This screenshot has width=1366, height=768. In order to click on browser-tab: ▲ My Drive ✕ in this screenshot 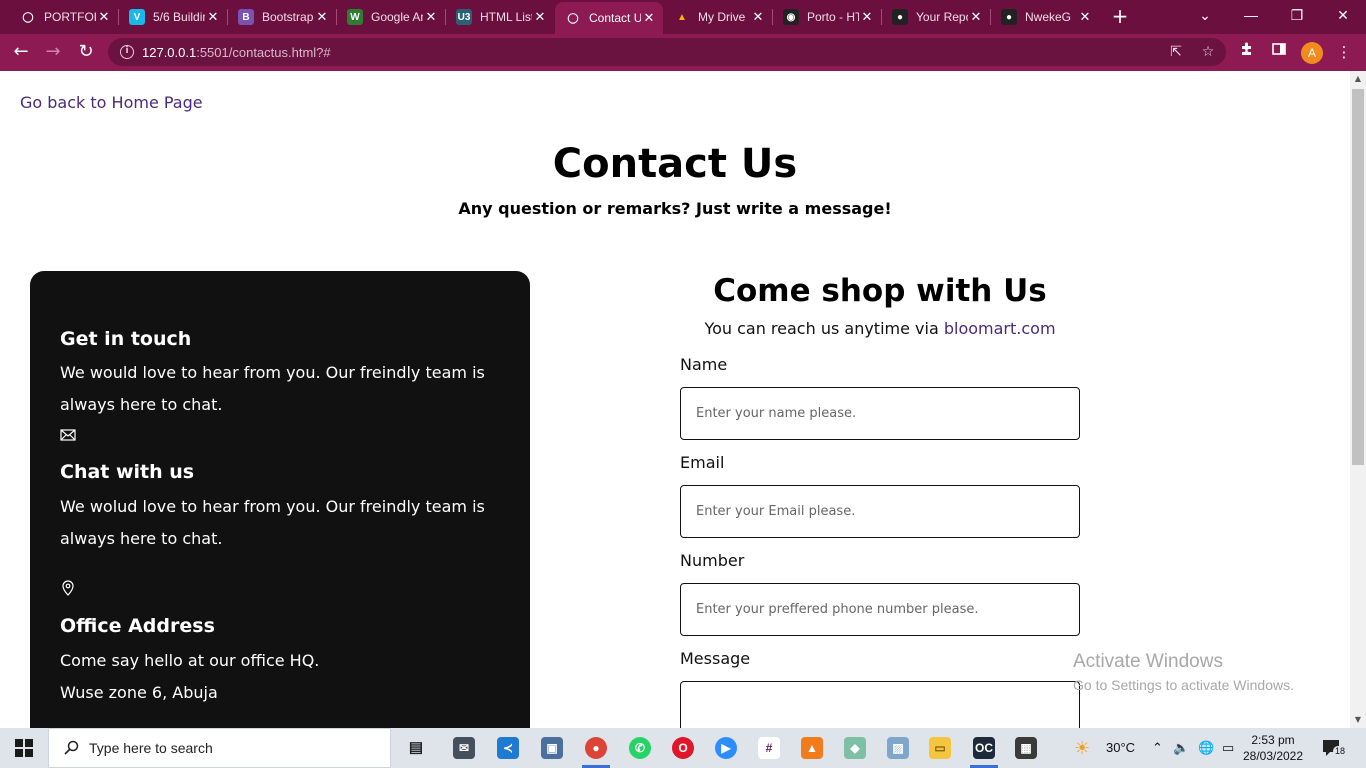, I will do `click(718, 17)`.